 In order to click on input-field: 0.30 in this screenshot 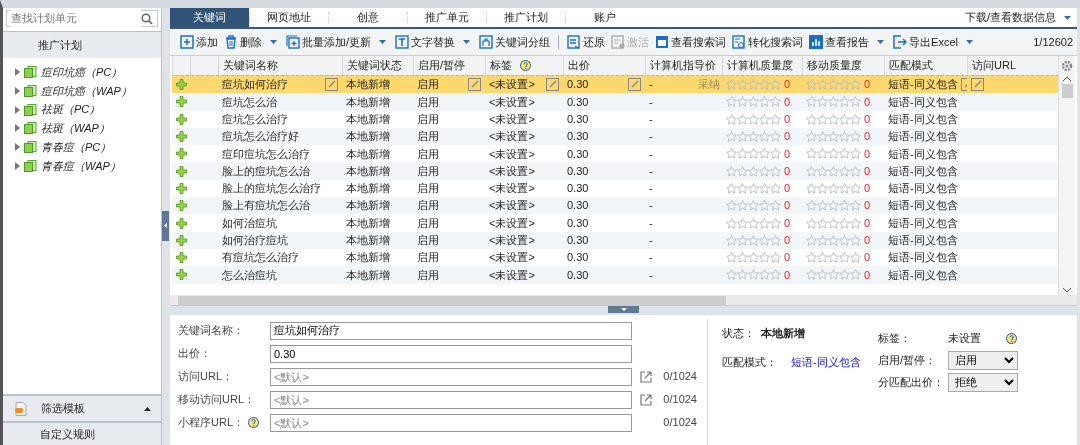, I will do `click(451, 353)`.